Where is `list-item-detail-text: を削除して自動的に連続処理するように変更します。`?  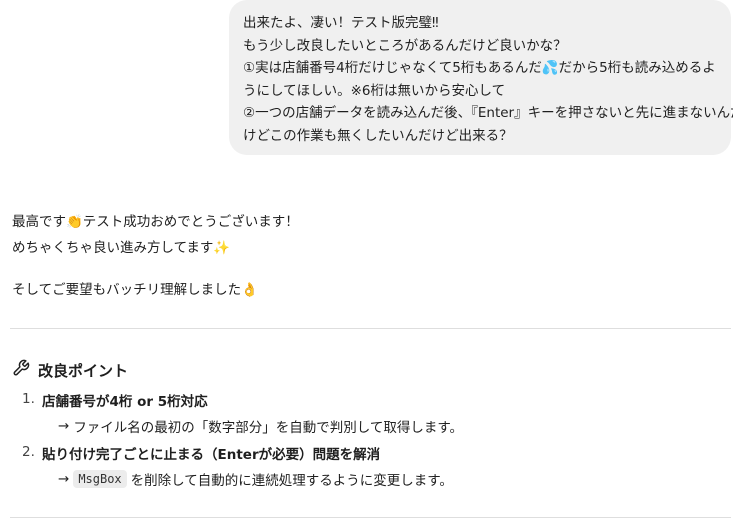 list-item-detail-text: を削除して自動的に連続処理するように変更します。 is located at coordinates (291, 481).